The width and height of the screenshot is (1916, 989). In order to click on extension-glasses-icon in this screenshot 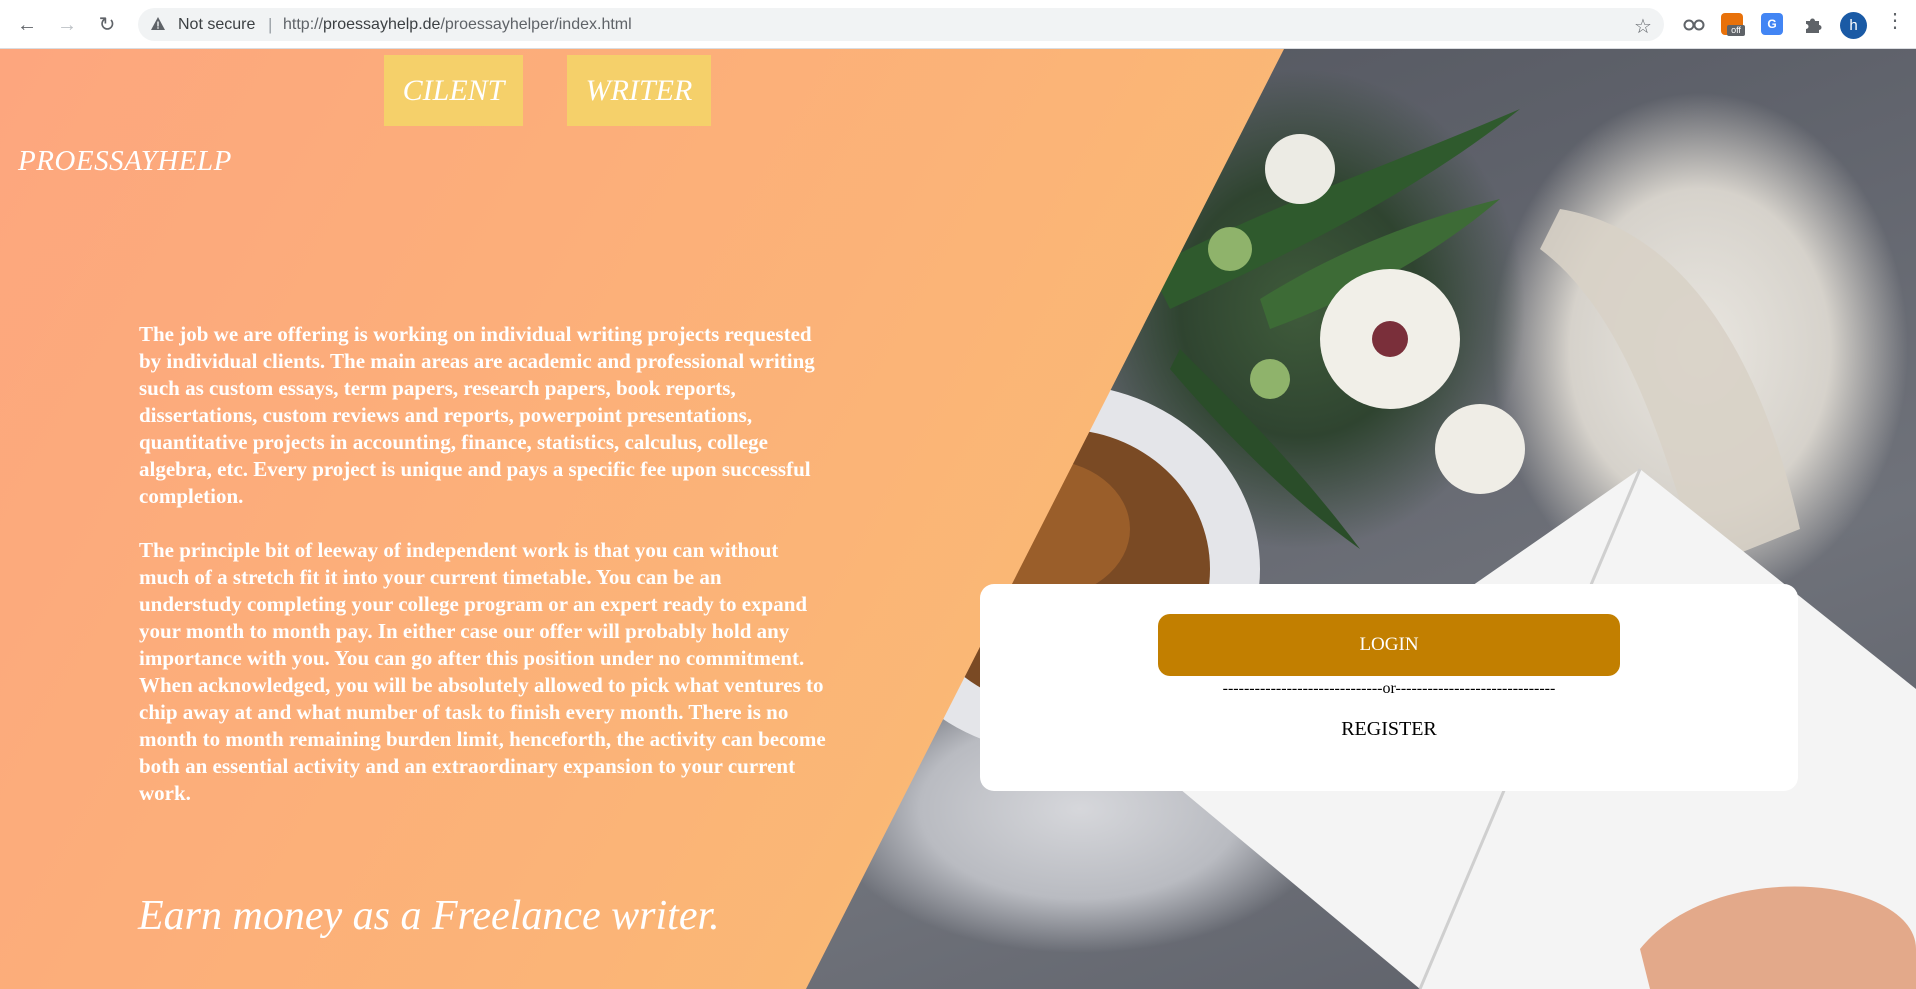, I will do `click(1694, 25)`.